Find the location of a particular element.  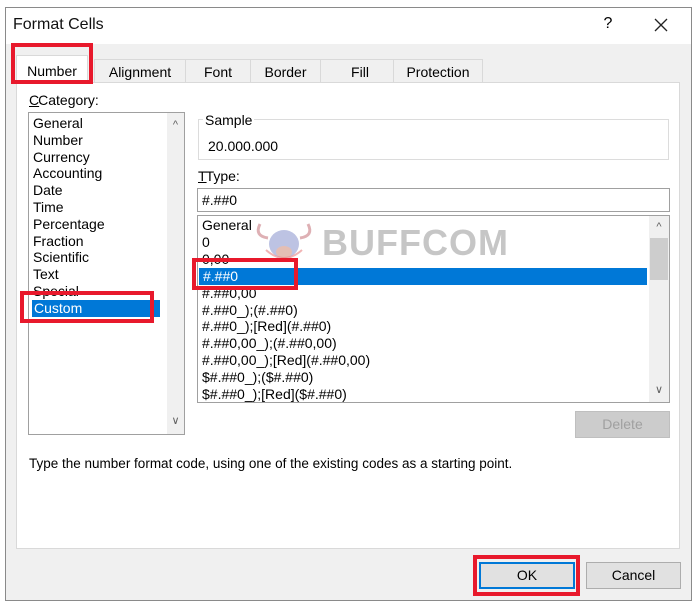

scroll-thumb is located at coordinates (659, 259).